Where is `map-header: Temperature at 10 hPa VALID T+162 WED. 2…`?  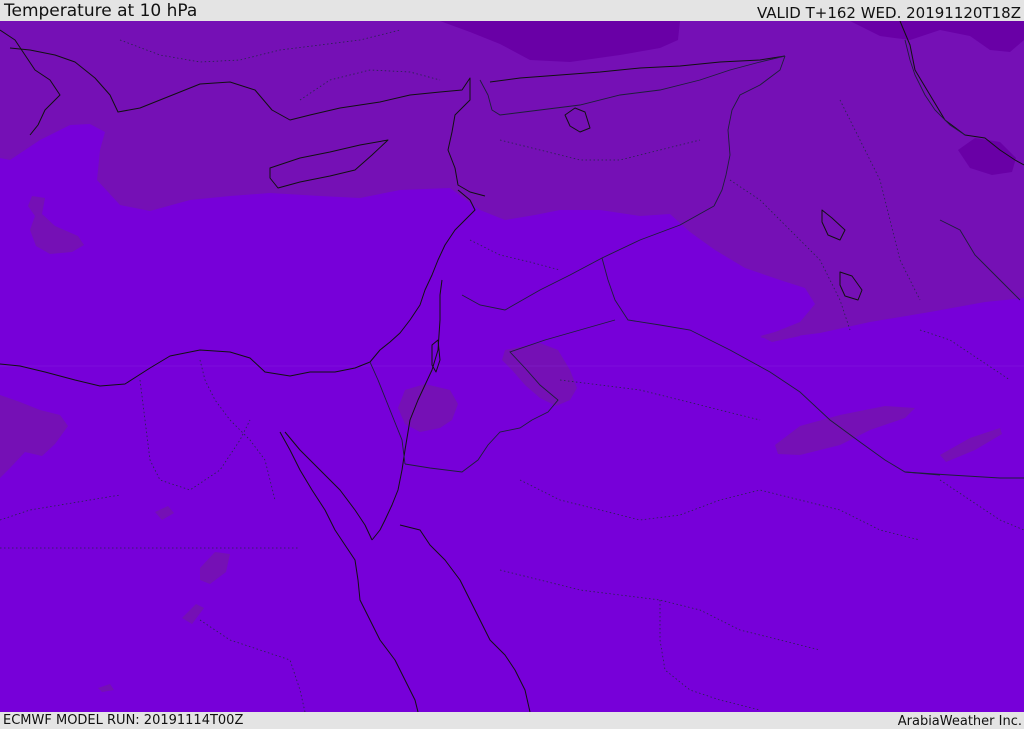
map-header: Temperature at 10 hPa VALID T+162 WED. 2… is located at coordinates (512, 10).